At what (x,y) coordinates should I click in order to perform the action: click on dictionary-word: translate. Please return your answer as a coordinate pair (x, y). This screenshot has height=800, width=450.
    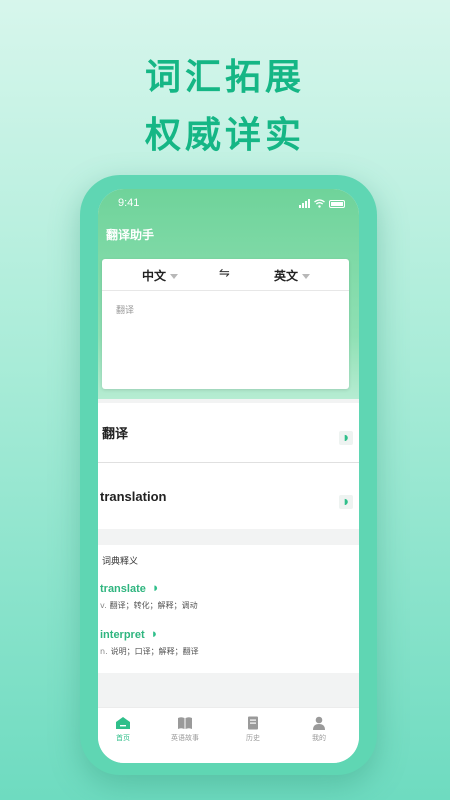
    Looking at the image, I should click on (123, 589).